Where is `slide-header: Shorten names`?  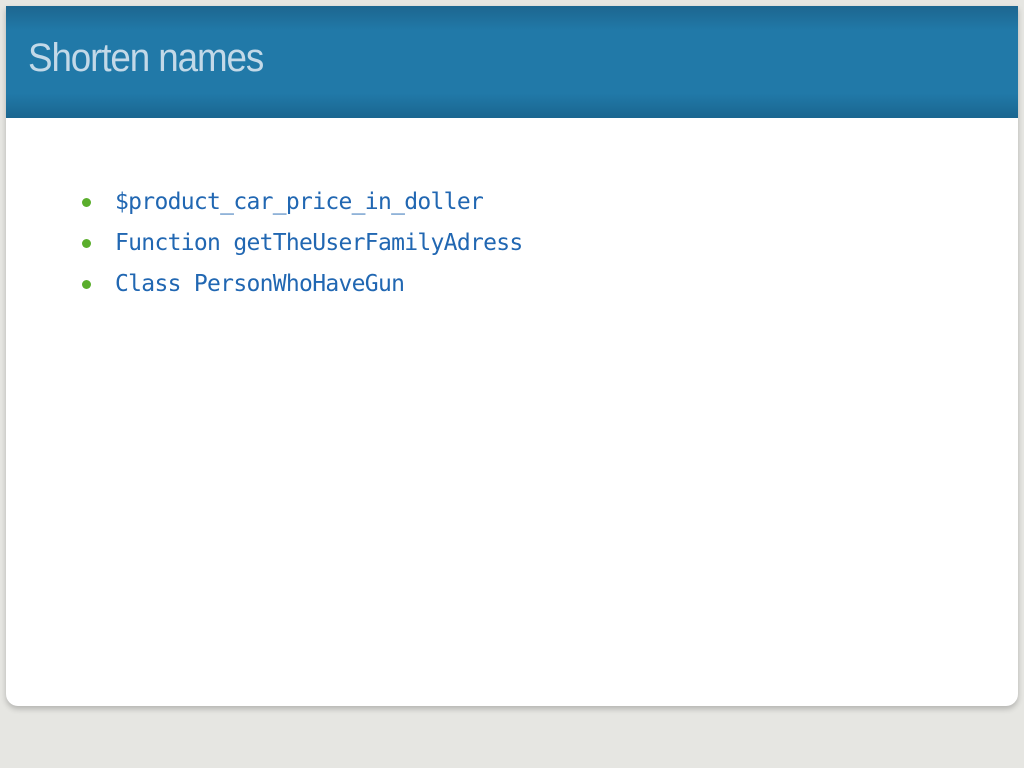 slide-header: Shorten names is located at coordinates (512, 62).